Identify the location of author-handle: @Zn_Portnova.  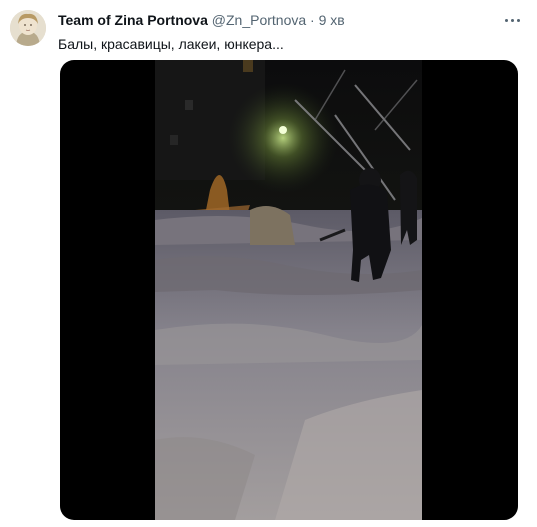
(259, 20).